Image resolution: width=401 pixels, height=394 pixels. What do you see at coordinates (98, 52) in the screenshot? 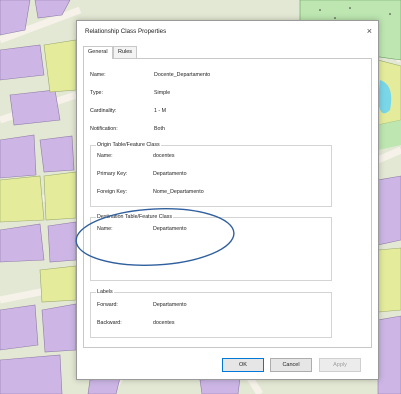
I see `tab-general: General` at bounding box center [98, 52].